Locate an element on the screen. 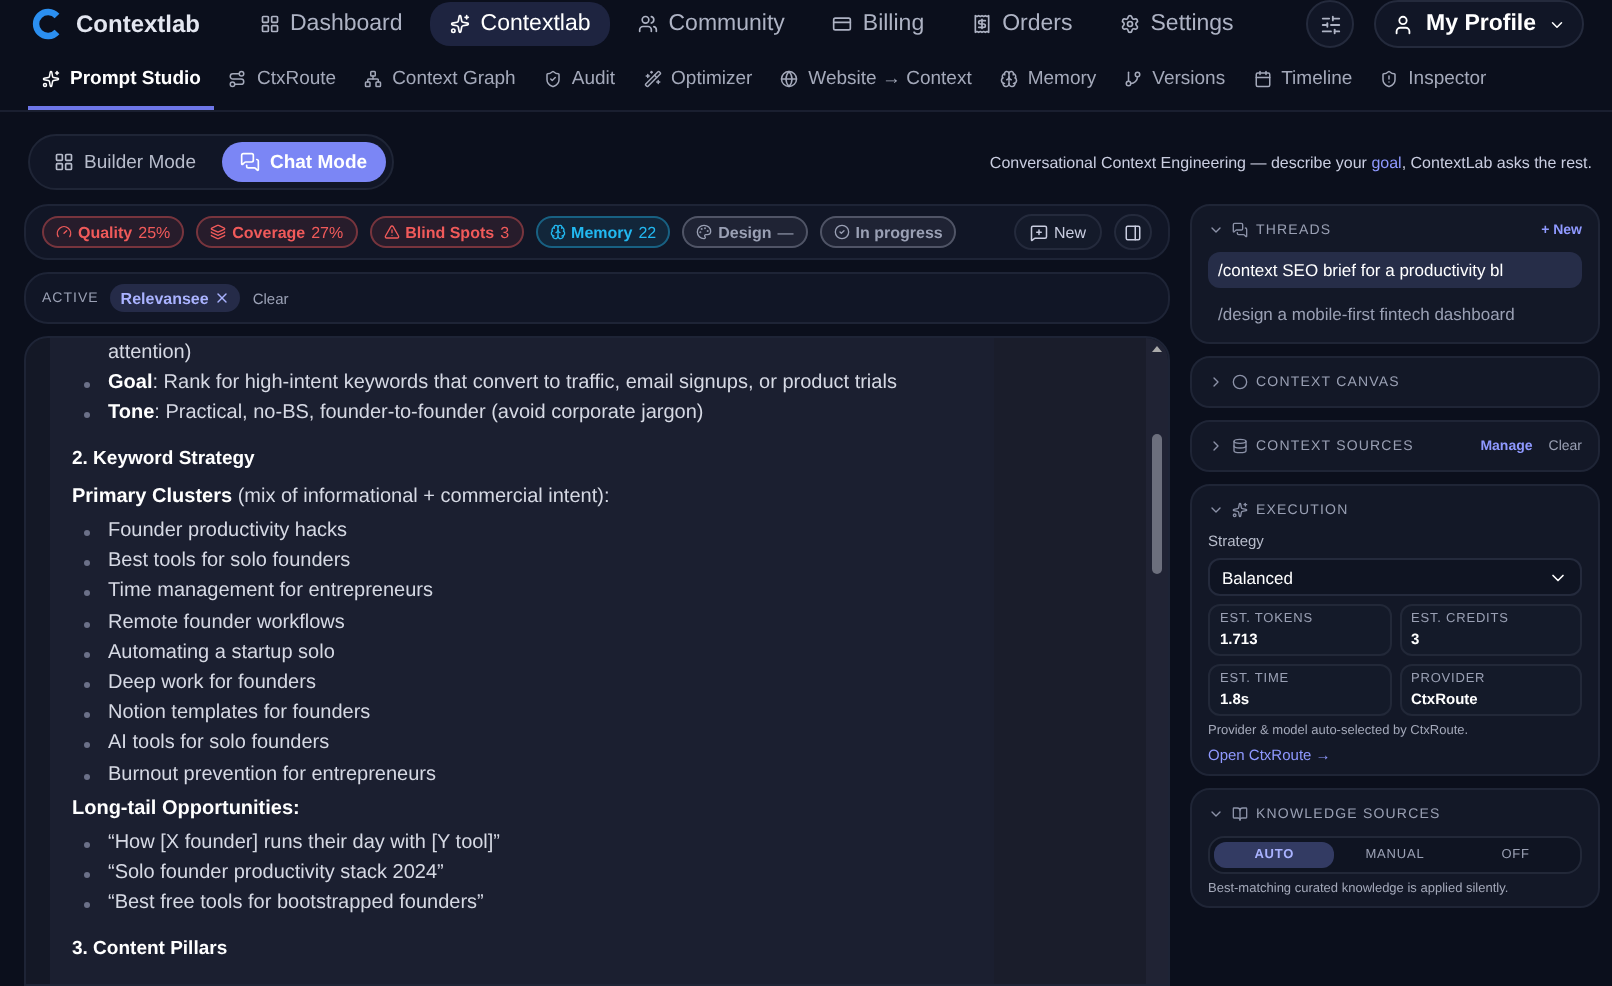  sliders-icon is located at coordinates (1330, 24).